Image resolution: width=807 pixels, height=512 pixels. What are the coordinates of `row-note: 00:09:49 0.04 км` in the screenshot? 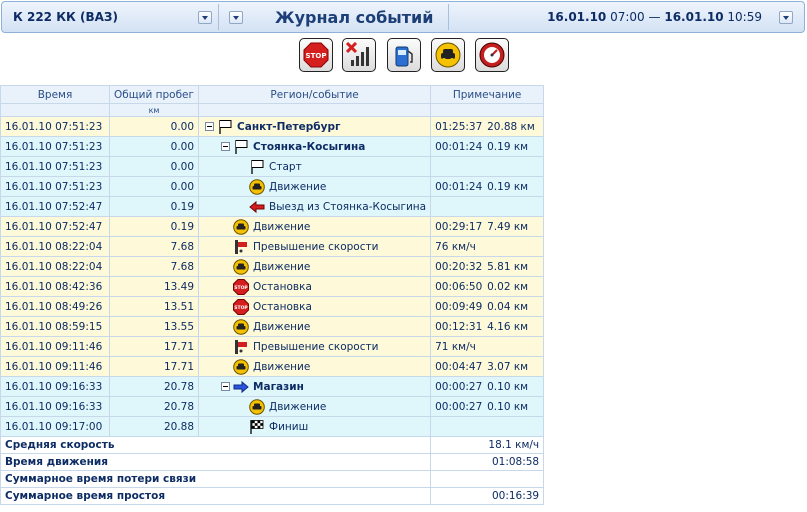 It's located at (487, 306).